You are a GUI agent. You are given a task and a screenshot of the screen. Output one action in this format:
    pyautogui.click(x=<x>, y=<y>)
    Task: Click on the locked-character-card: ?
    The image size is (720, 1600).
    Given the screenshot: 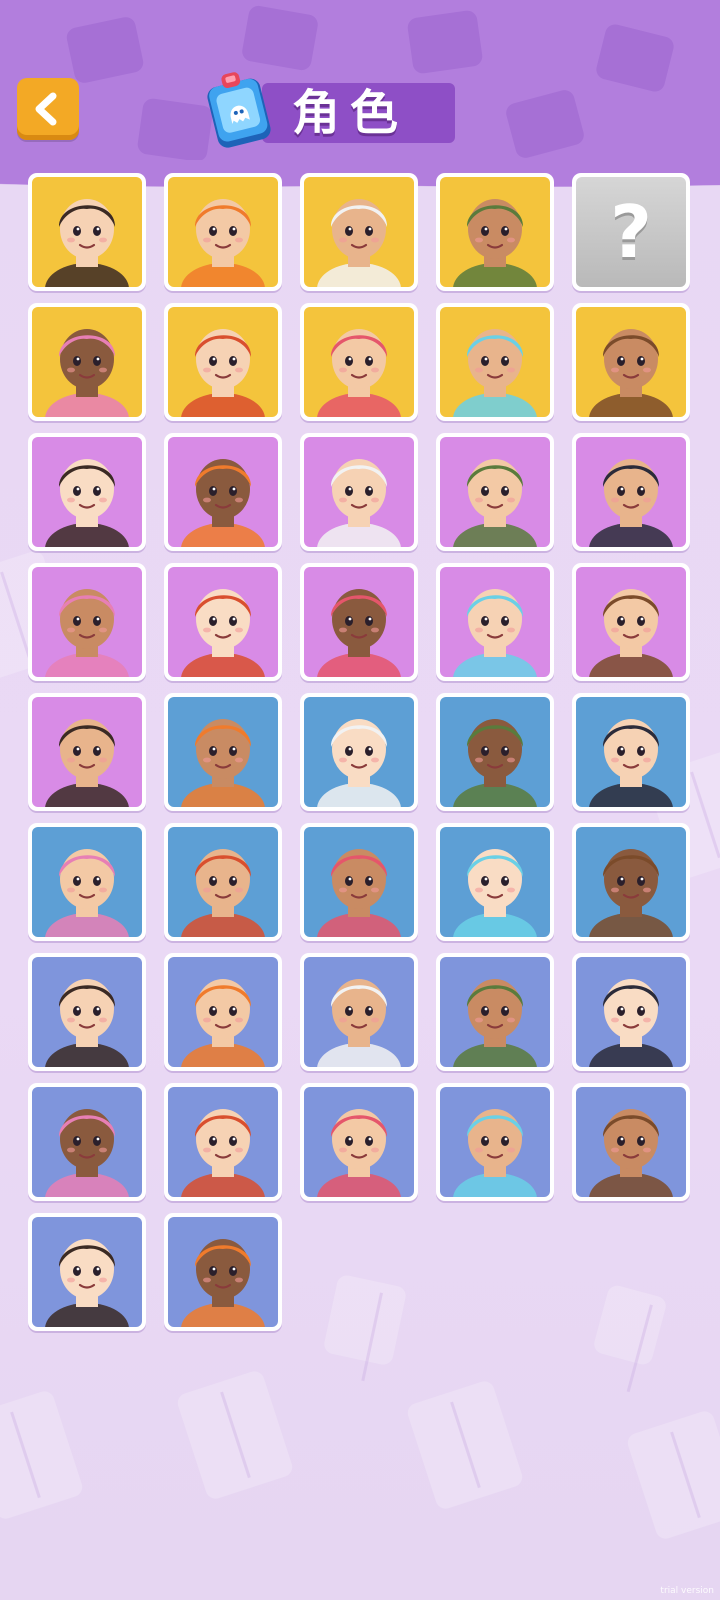 What is the action you would take?
    pyautogui.click(x=631, y=232)
    